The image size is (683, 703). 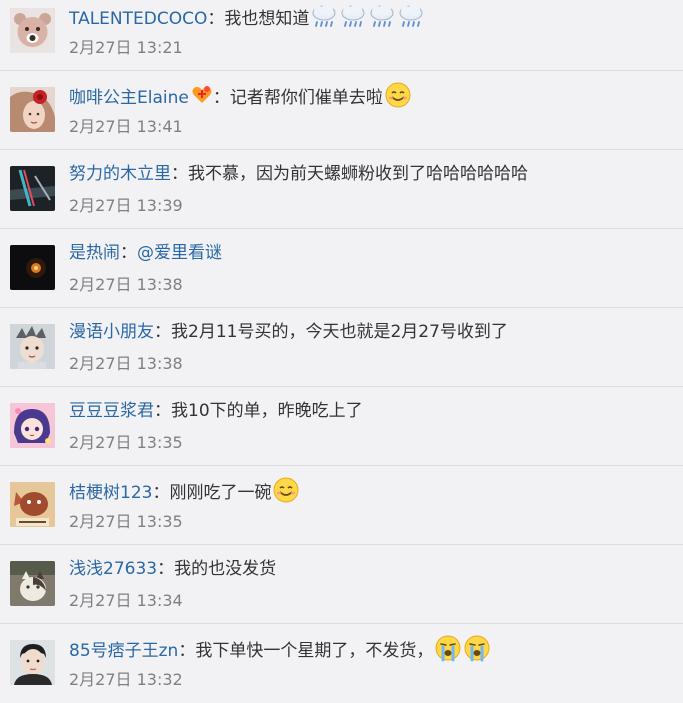 What do you see at coordinates (126, 47) in the screenshot?
I see `comment-time: 2月27日 13:21` at bounding box center [126, 47].